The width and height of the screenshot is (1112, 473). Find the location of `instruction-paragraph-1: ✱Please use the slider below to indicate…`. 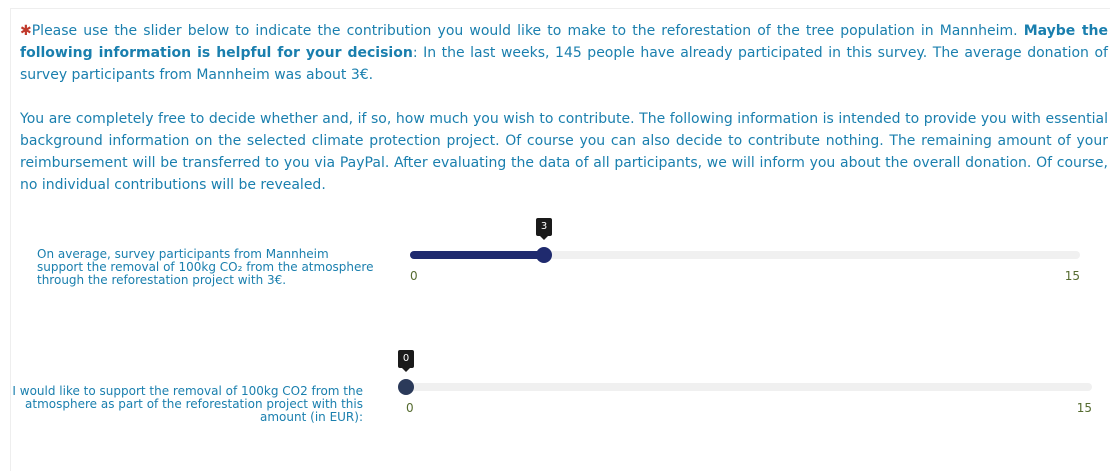

instruction-paragraph-1: ✱Please use the slider below to indicate… is located at coordinates (564, 53).